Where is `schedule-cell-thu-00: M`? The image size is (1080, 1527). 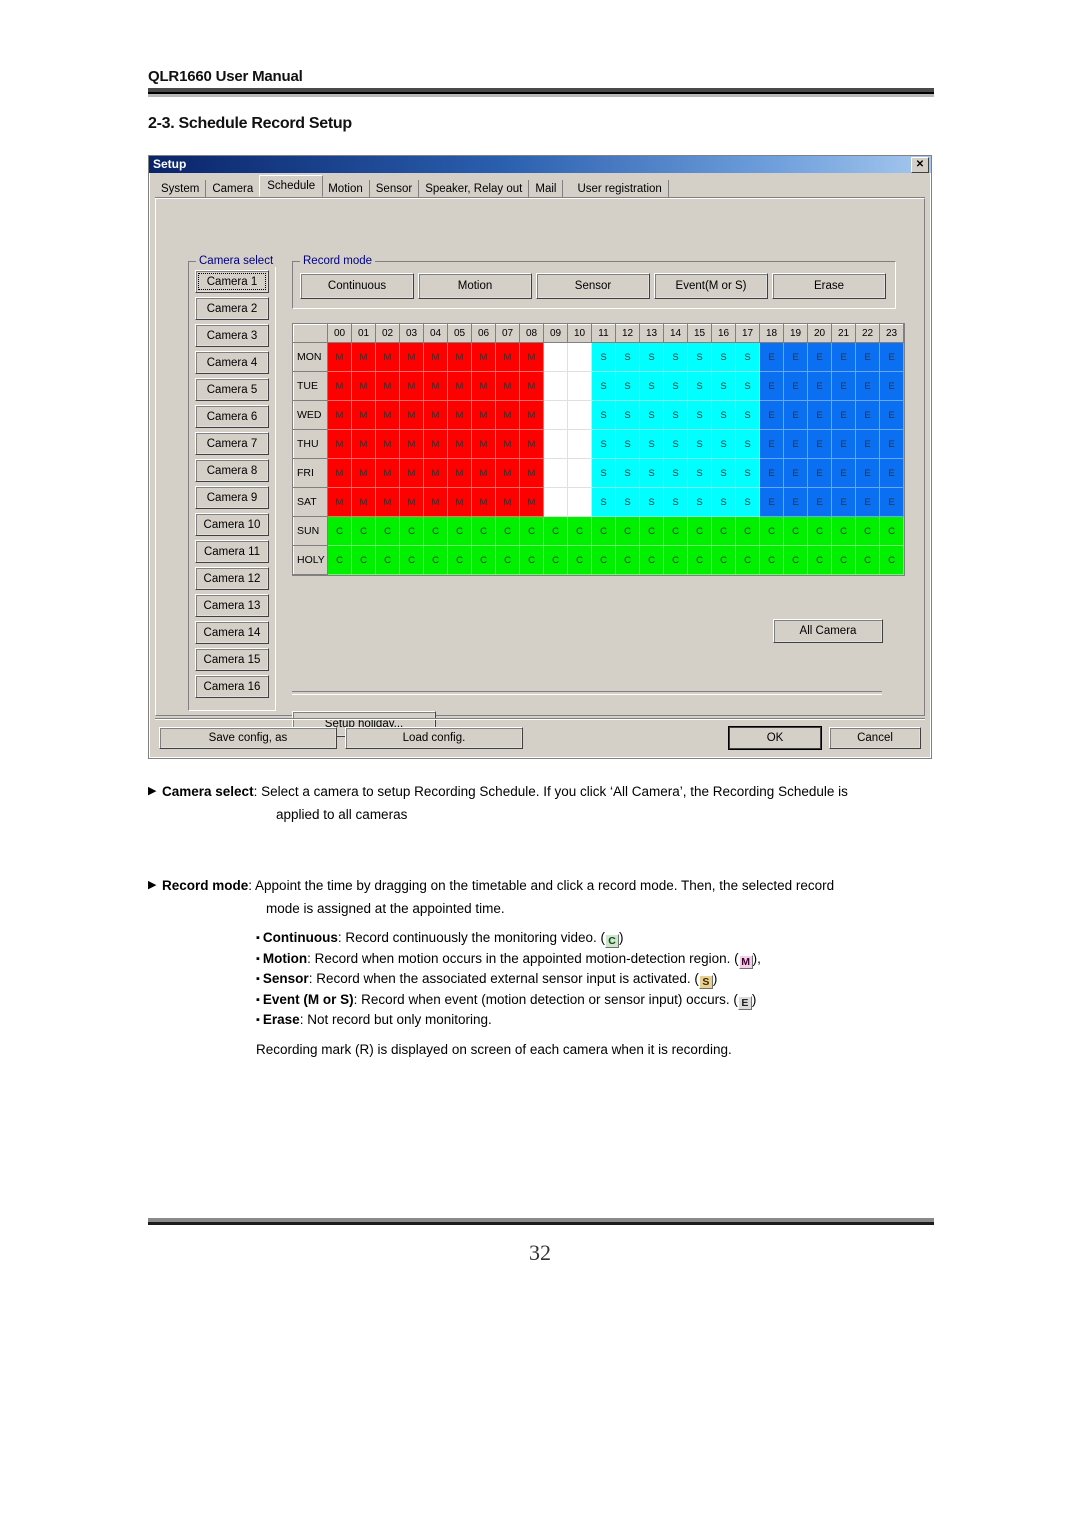
schedule-cell-thu-00: M is located at coordinates (339, 444).